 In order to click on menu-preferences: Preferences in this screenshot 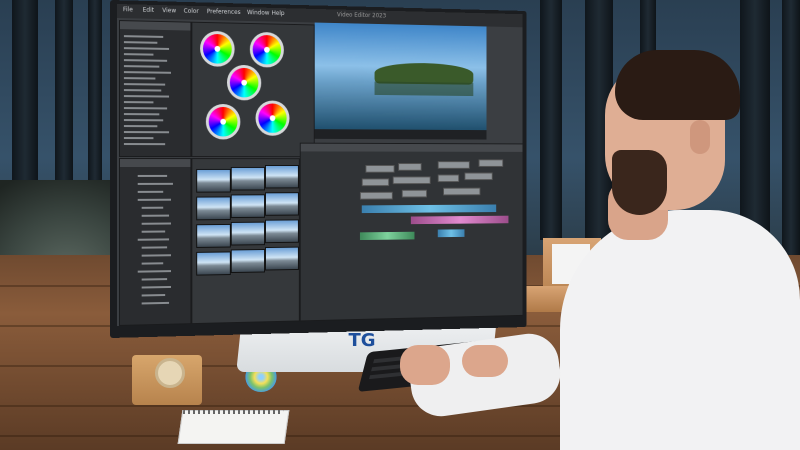, I will do `click(224, 12)`.